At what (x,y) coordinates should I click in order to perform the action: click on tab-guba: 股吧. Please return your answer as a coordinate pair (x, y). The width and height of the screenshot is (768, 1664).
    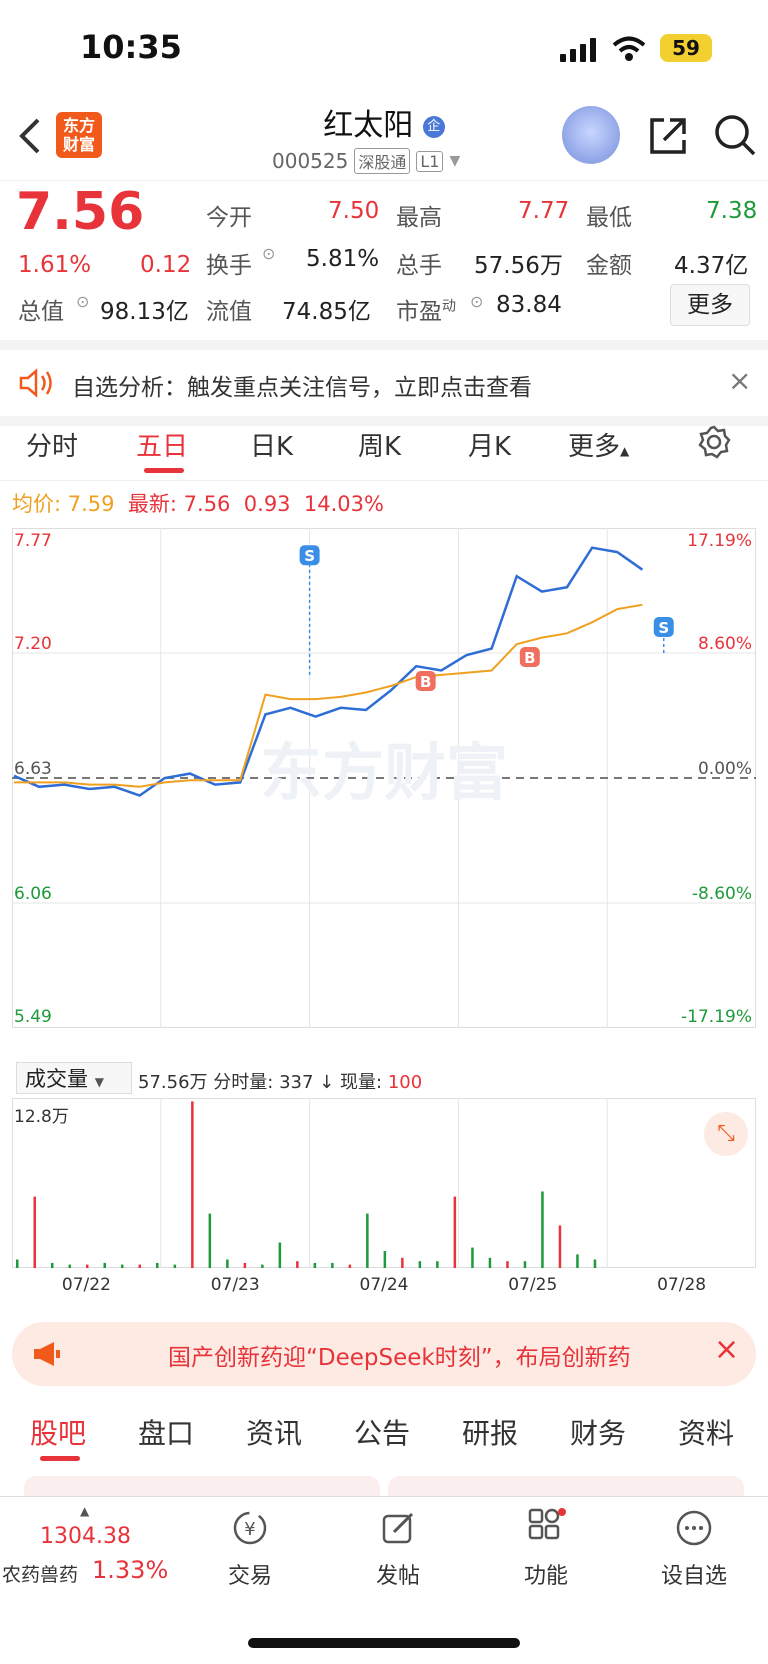
    Looking at the image, I should click on (58, 1432).